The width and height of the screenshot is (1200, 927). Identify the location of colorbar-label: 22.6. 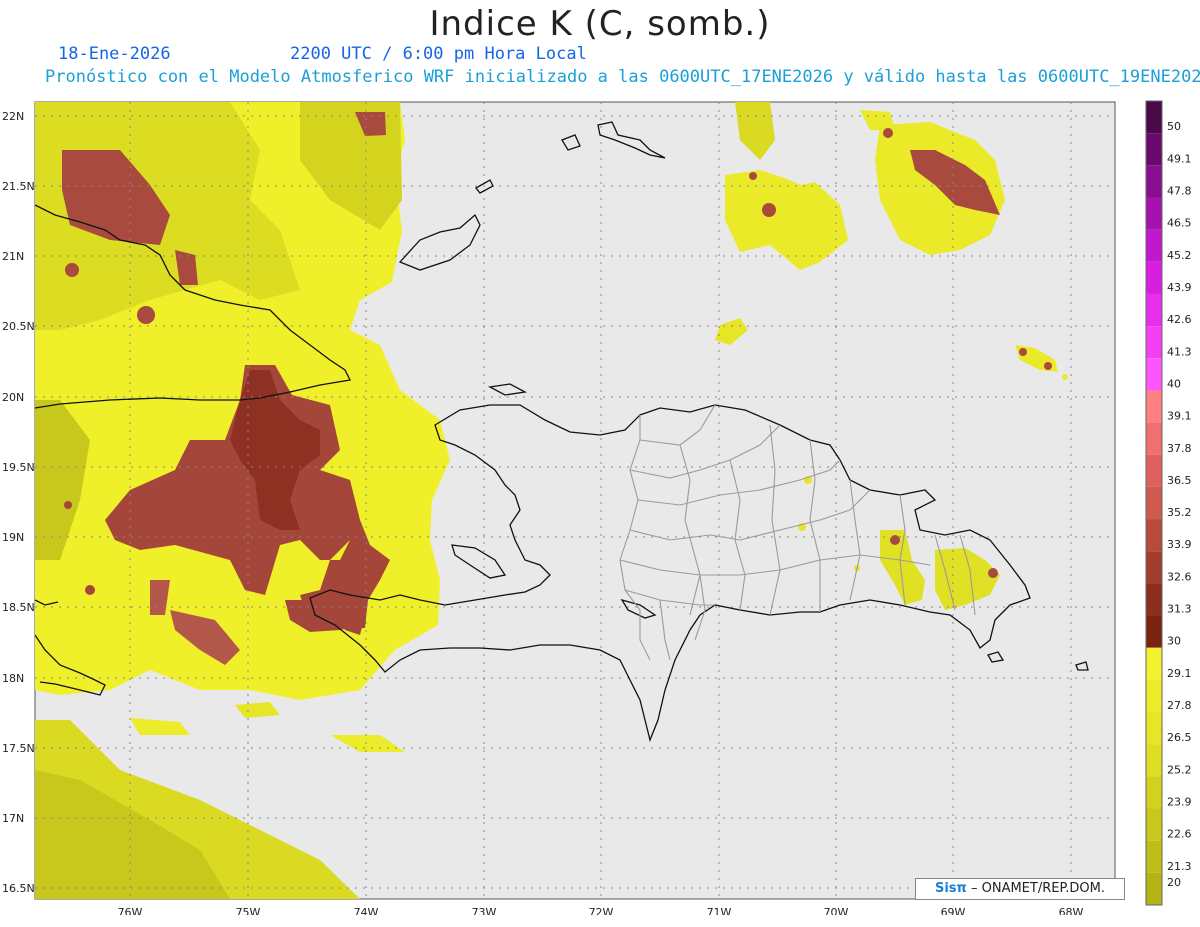
(1179, 834).